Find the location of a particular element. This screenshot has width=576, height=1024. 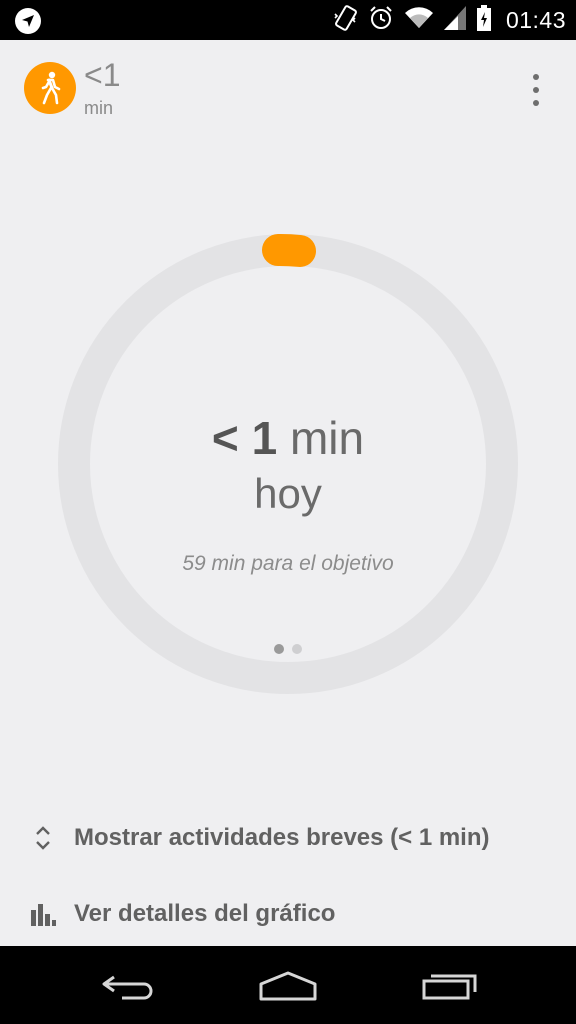

walking-icon is located at coordinates (50, 88).